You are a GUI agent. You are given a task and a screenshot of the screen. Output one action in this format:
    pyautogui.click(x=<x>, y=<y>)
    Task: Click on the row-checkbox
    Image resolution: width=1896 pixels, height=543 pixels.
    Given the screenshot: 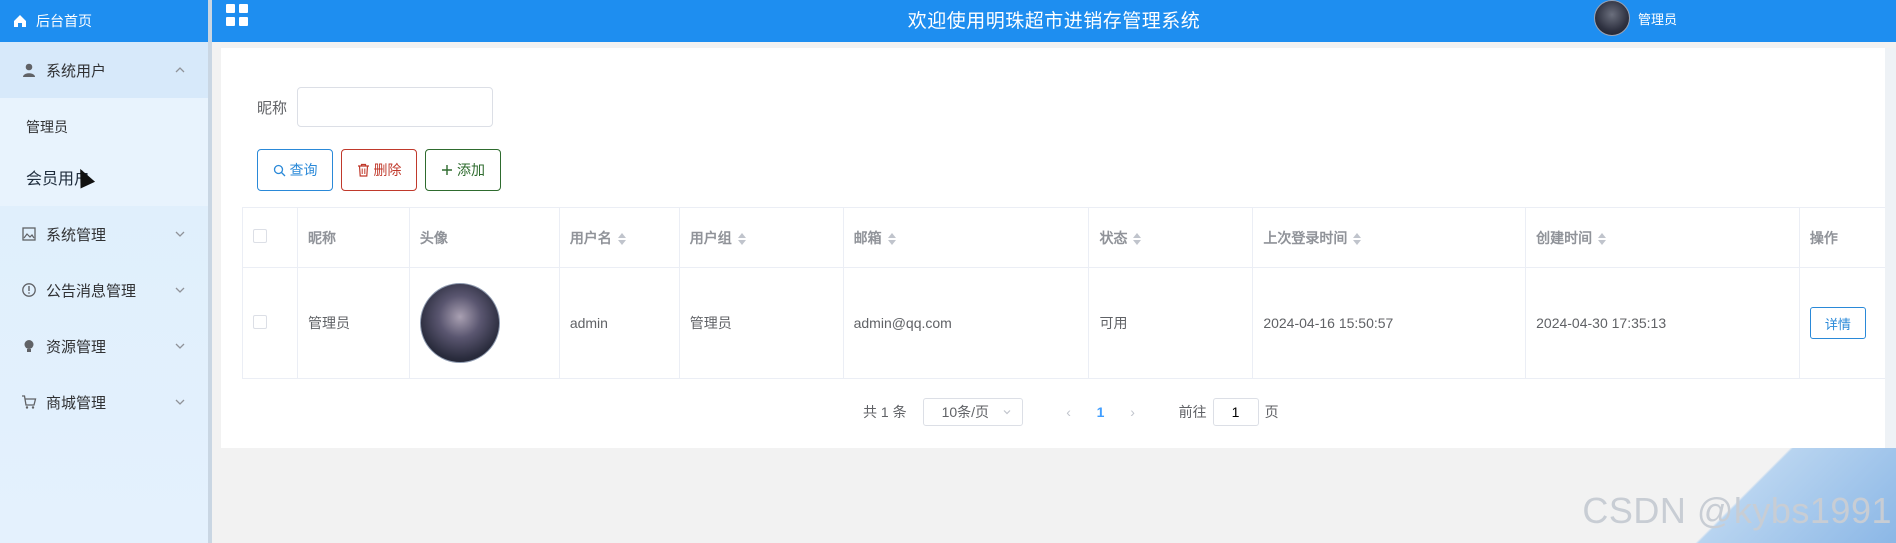 What is the action you would take?
    pyautogui.click(x=260, y=321)
    